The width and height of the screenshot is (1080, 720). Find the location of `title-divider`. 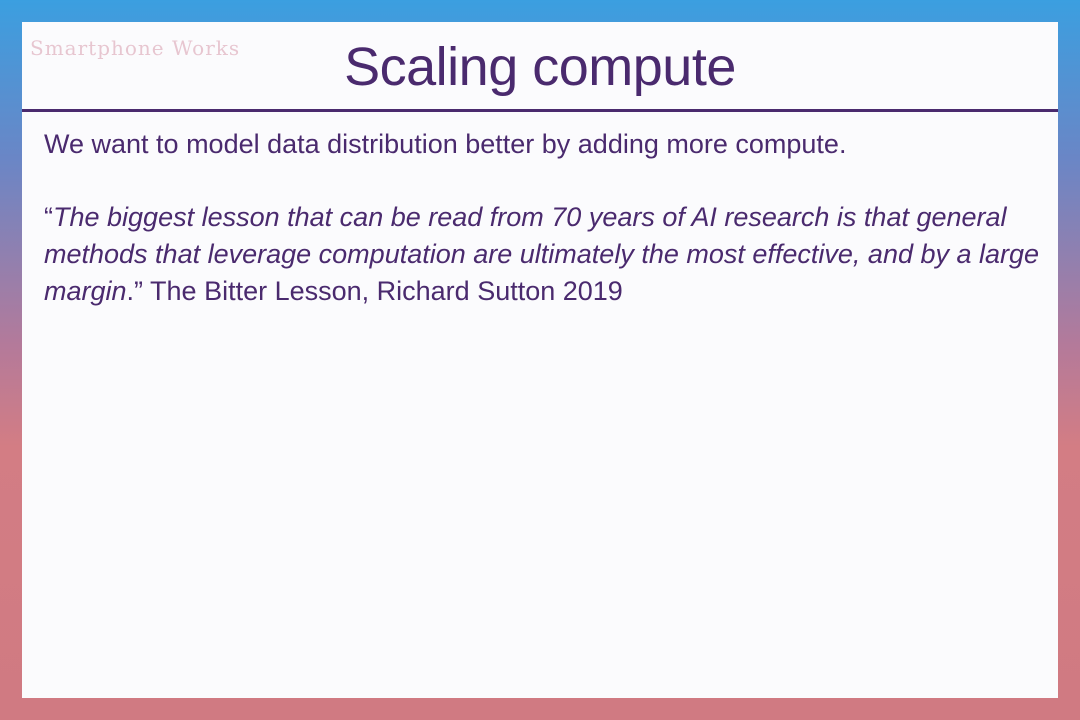

title-divider is located at coordinates (540, 110).